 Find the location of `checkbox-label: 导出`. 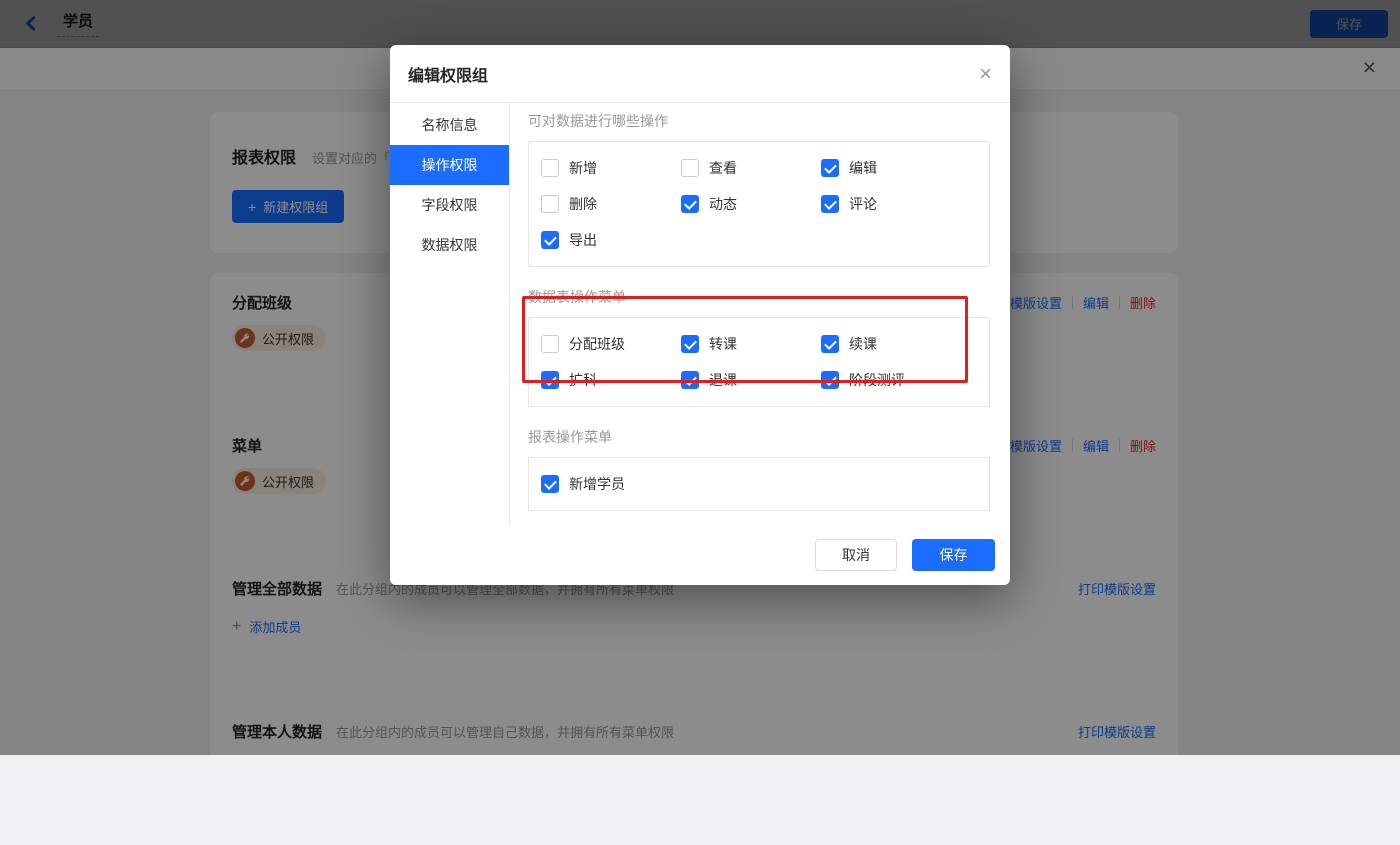

checkbox-label: 导出 is located at coordinates (583, 240).